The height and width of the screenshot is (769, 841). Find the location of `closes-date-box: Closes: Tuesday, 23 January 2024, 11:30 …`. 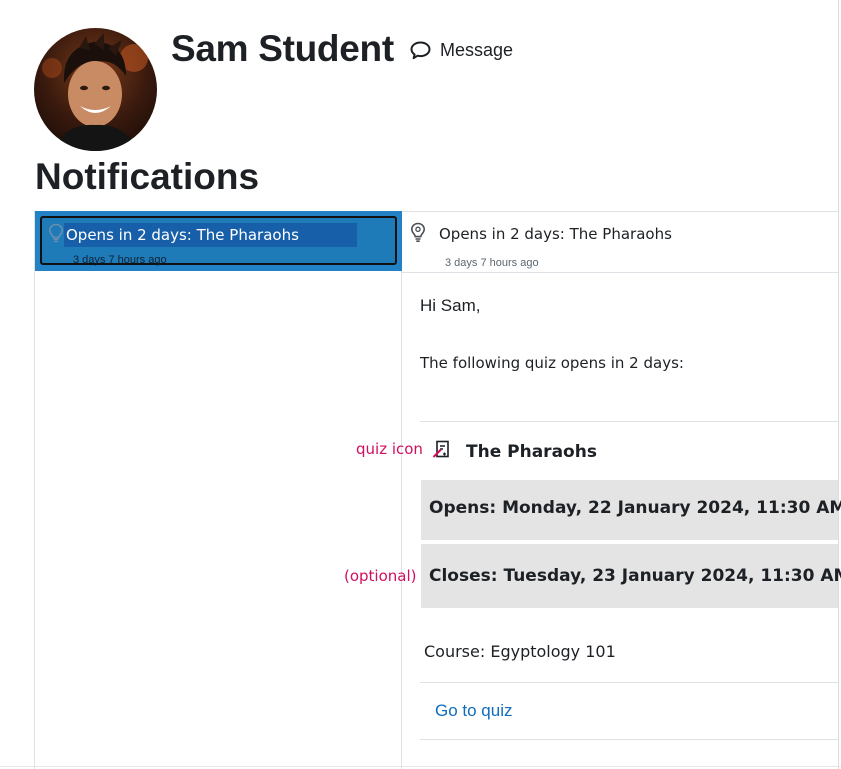

closes-date-box: Closes: Tuesday, 23 January 2024, 11:30 … is located at coordinates (631, 576).